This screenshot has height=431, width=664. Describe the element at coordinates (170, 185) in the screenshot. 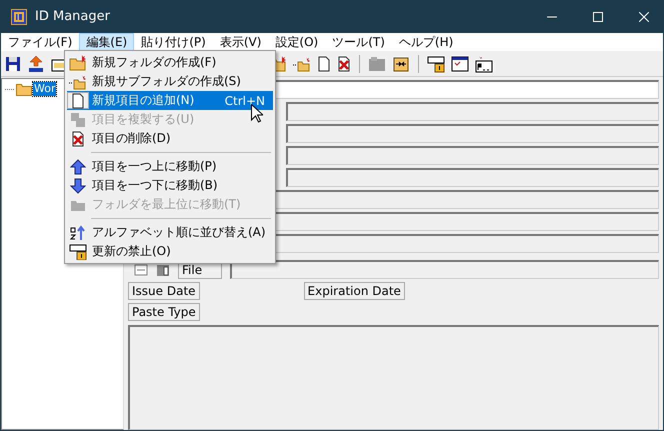

I see `menu-option: 項目を一つ下に移動(B)` at that location.